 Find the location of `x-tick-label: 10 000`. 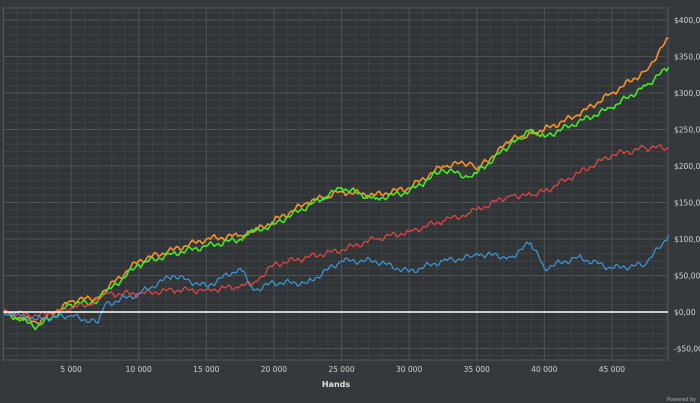

x-tick-label: 10 000 is located at coordinates (139, 369).